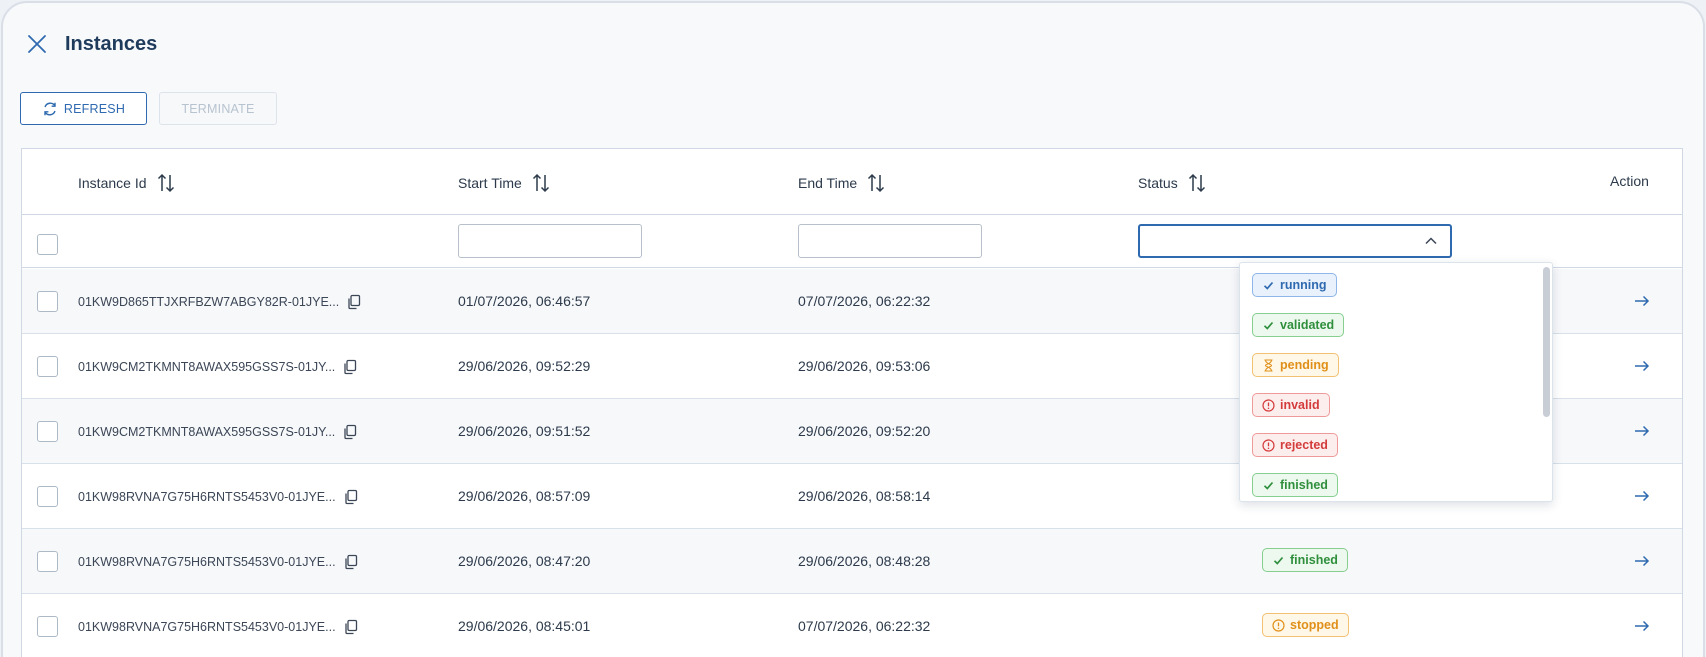 Image resolution: width=1706 pixels, height=657 pixels. I want to click on hourglass-icon, so click(1268, 365).